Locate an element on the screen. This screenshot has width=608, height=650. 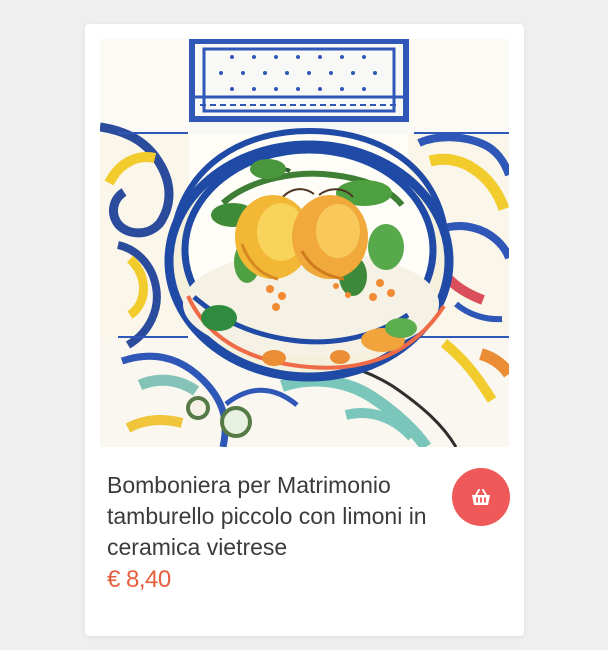
add-to-cart-button is located at coordinates (481, 497).